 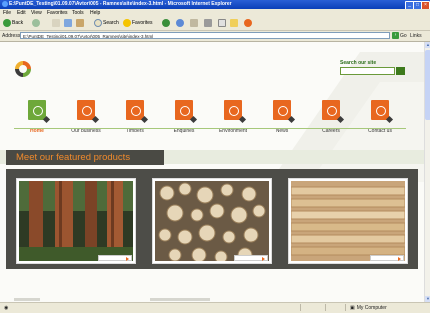 What do you see at coordinates (427, 45) in the screenshot?
I see `scroll-up-icon: ▲` at bounding box center [427, 45].